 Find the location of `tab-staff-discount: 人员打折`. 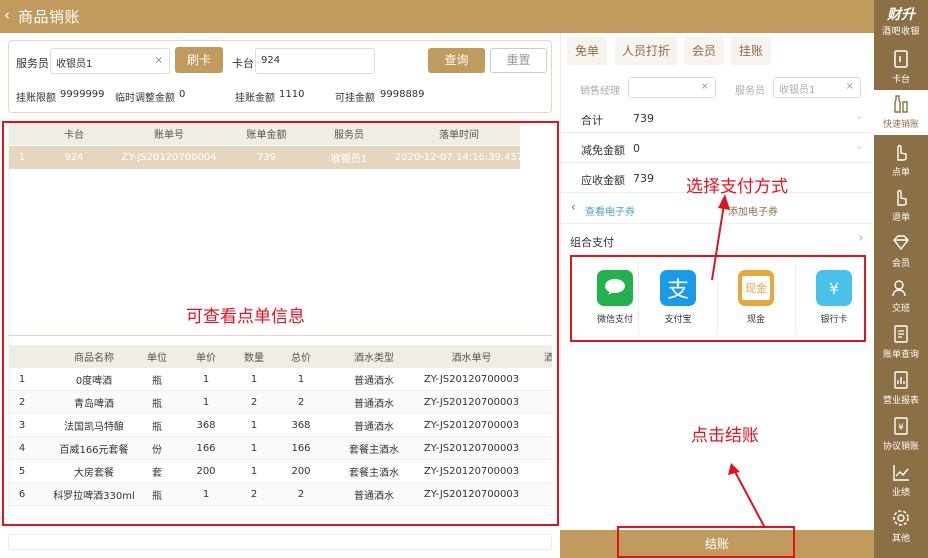

tab-staff-discount: 人员打折 is located at coordinates (646, 51).